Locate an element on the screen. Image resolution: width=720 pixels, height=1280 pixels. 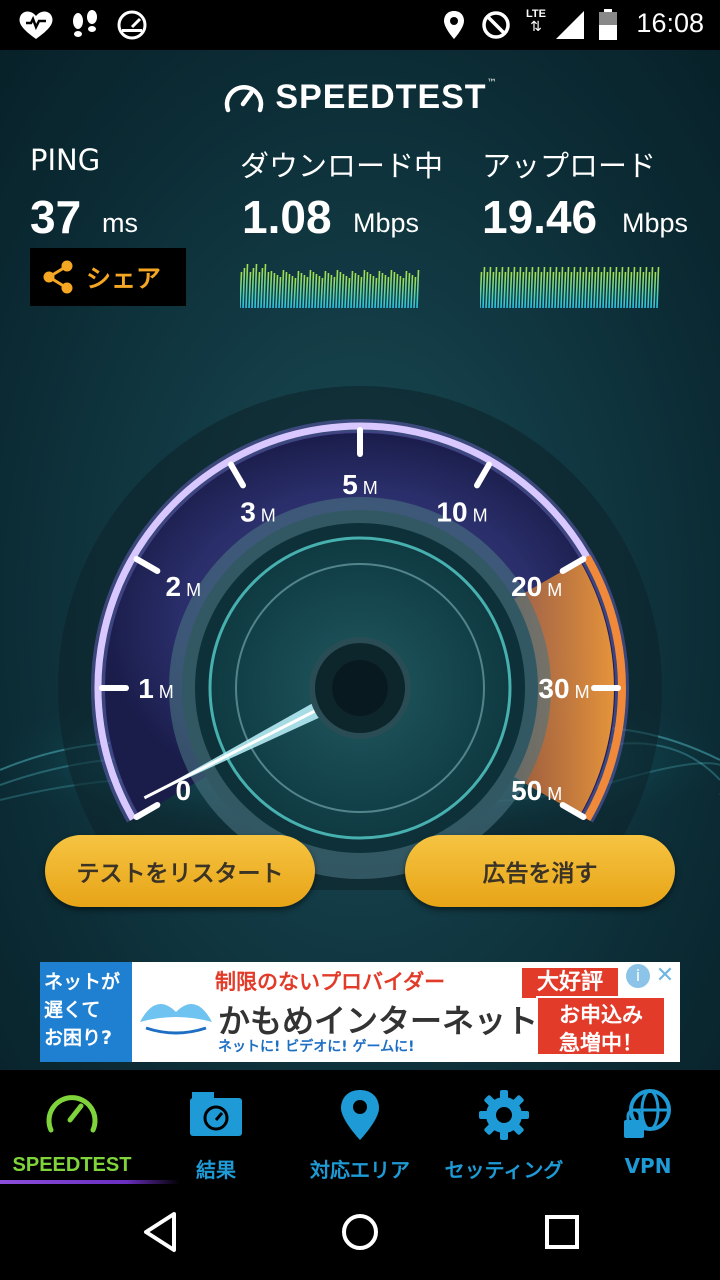
ad-side-line: お困り? is located at coordinates (78, 1038).